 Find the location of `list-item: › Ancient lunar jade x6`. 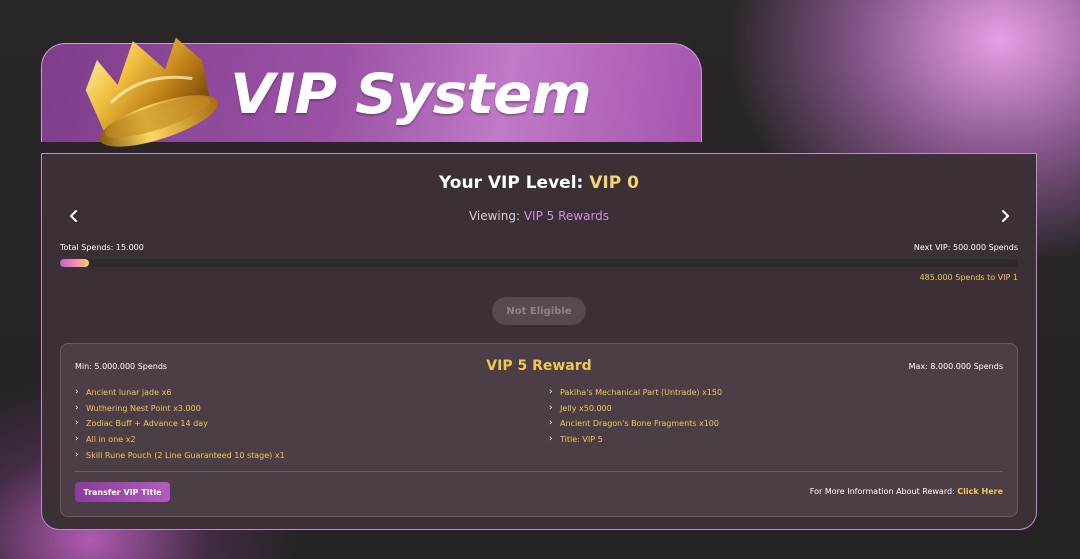

list-item: › Ancient lunar jade x6 is located at coordinates (180, 393).